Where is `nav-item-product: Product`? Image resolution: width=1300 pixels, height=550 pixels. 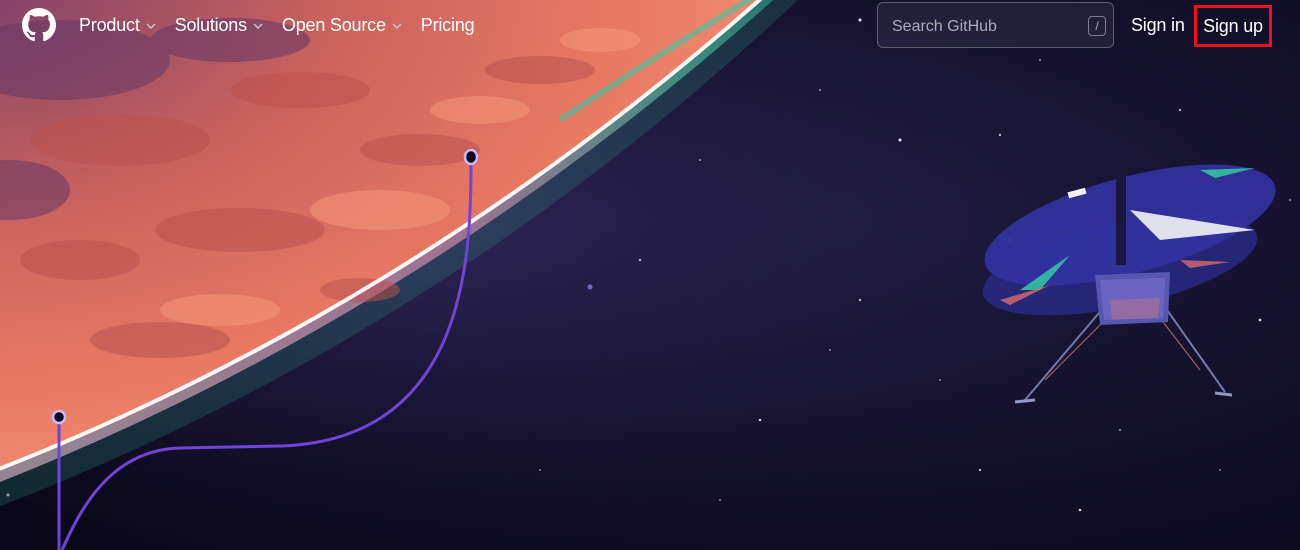
nav-item-product: Product is located at coordinates (118, 25).